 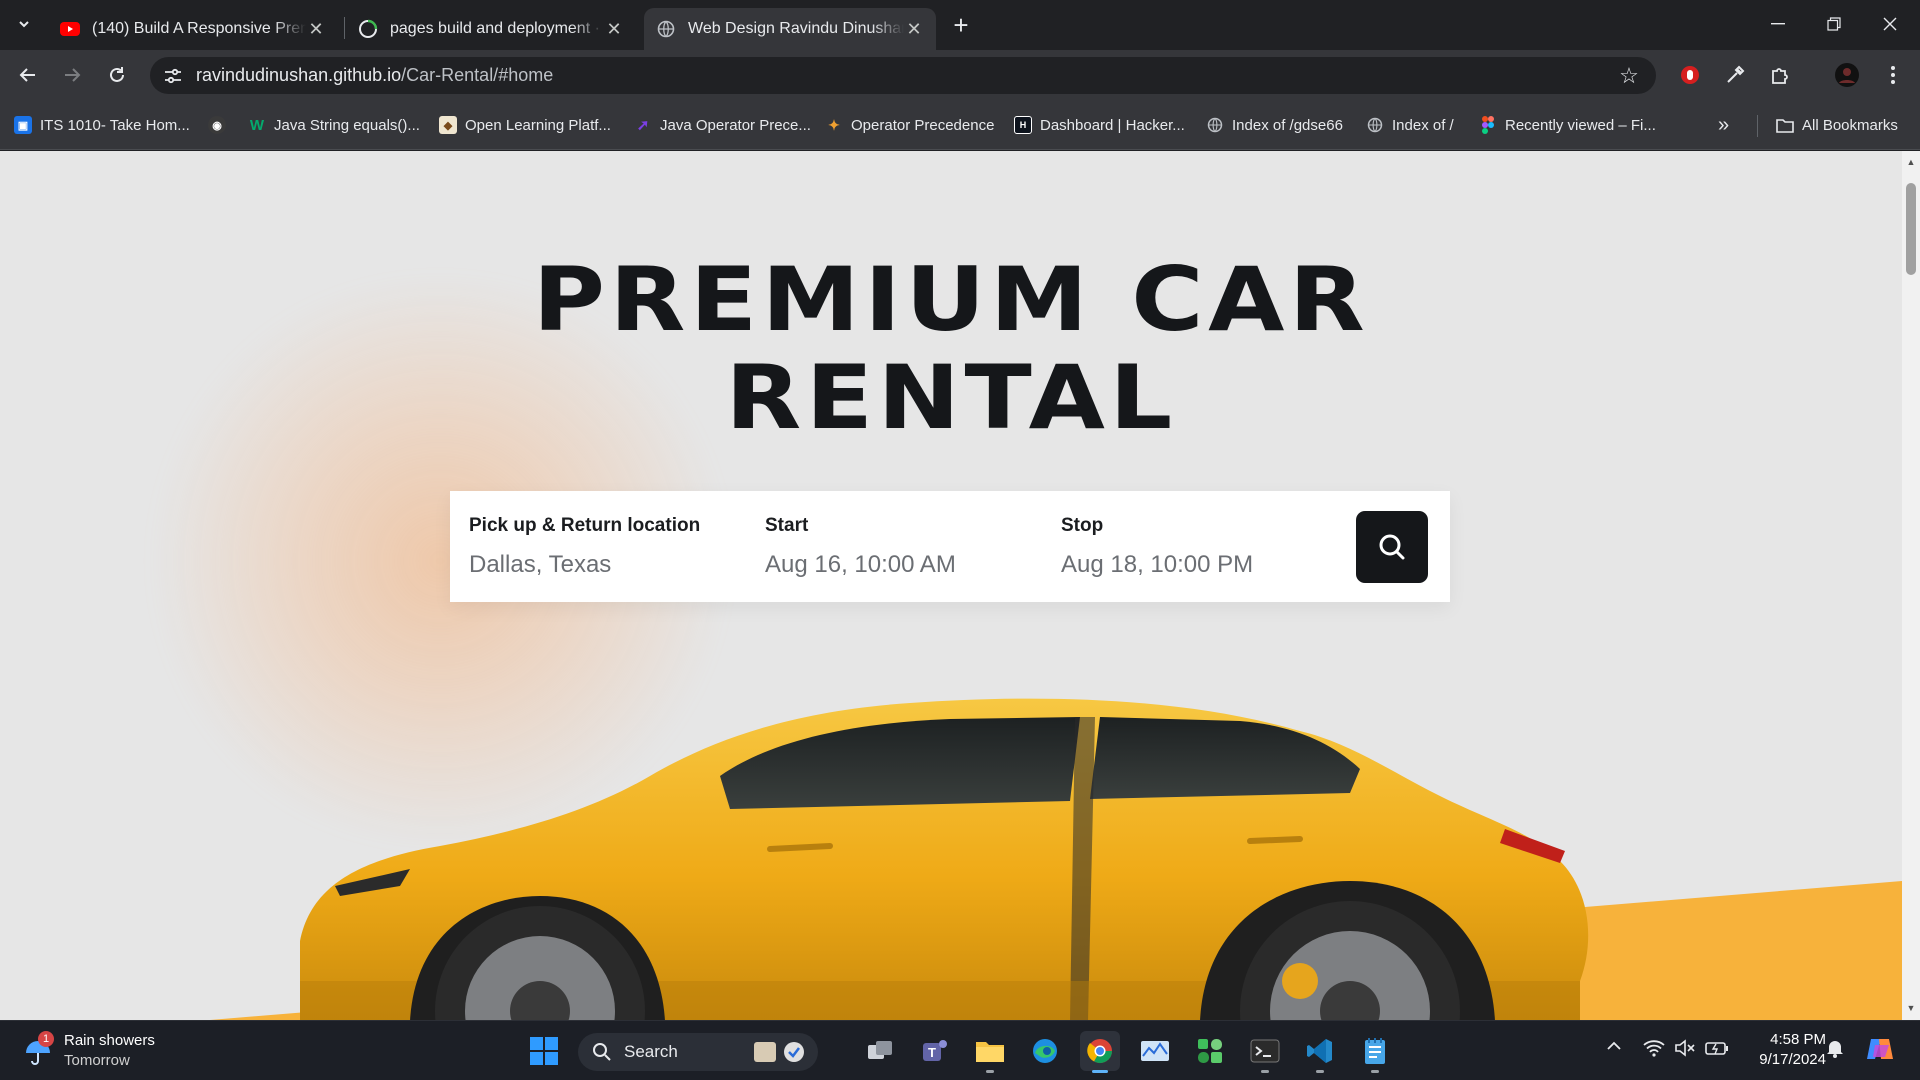 What do you see at coordinates (1690, 75) in the screenshot?
I see `extension-adblock-button` at bounding box center [1690, 75].